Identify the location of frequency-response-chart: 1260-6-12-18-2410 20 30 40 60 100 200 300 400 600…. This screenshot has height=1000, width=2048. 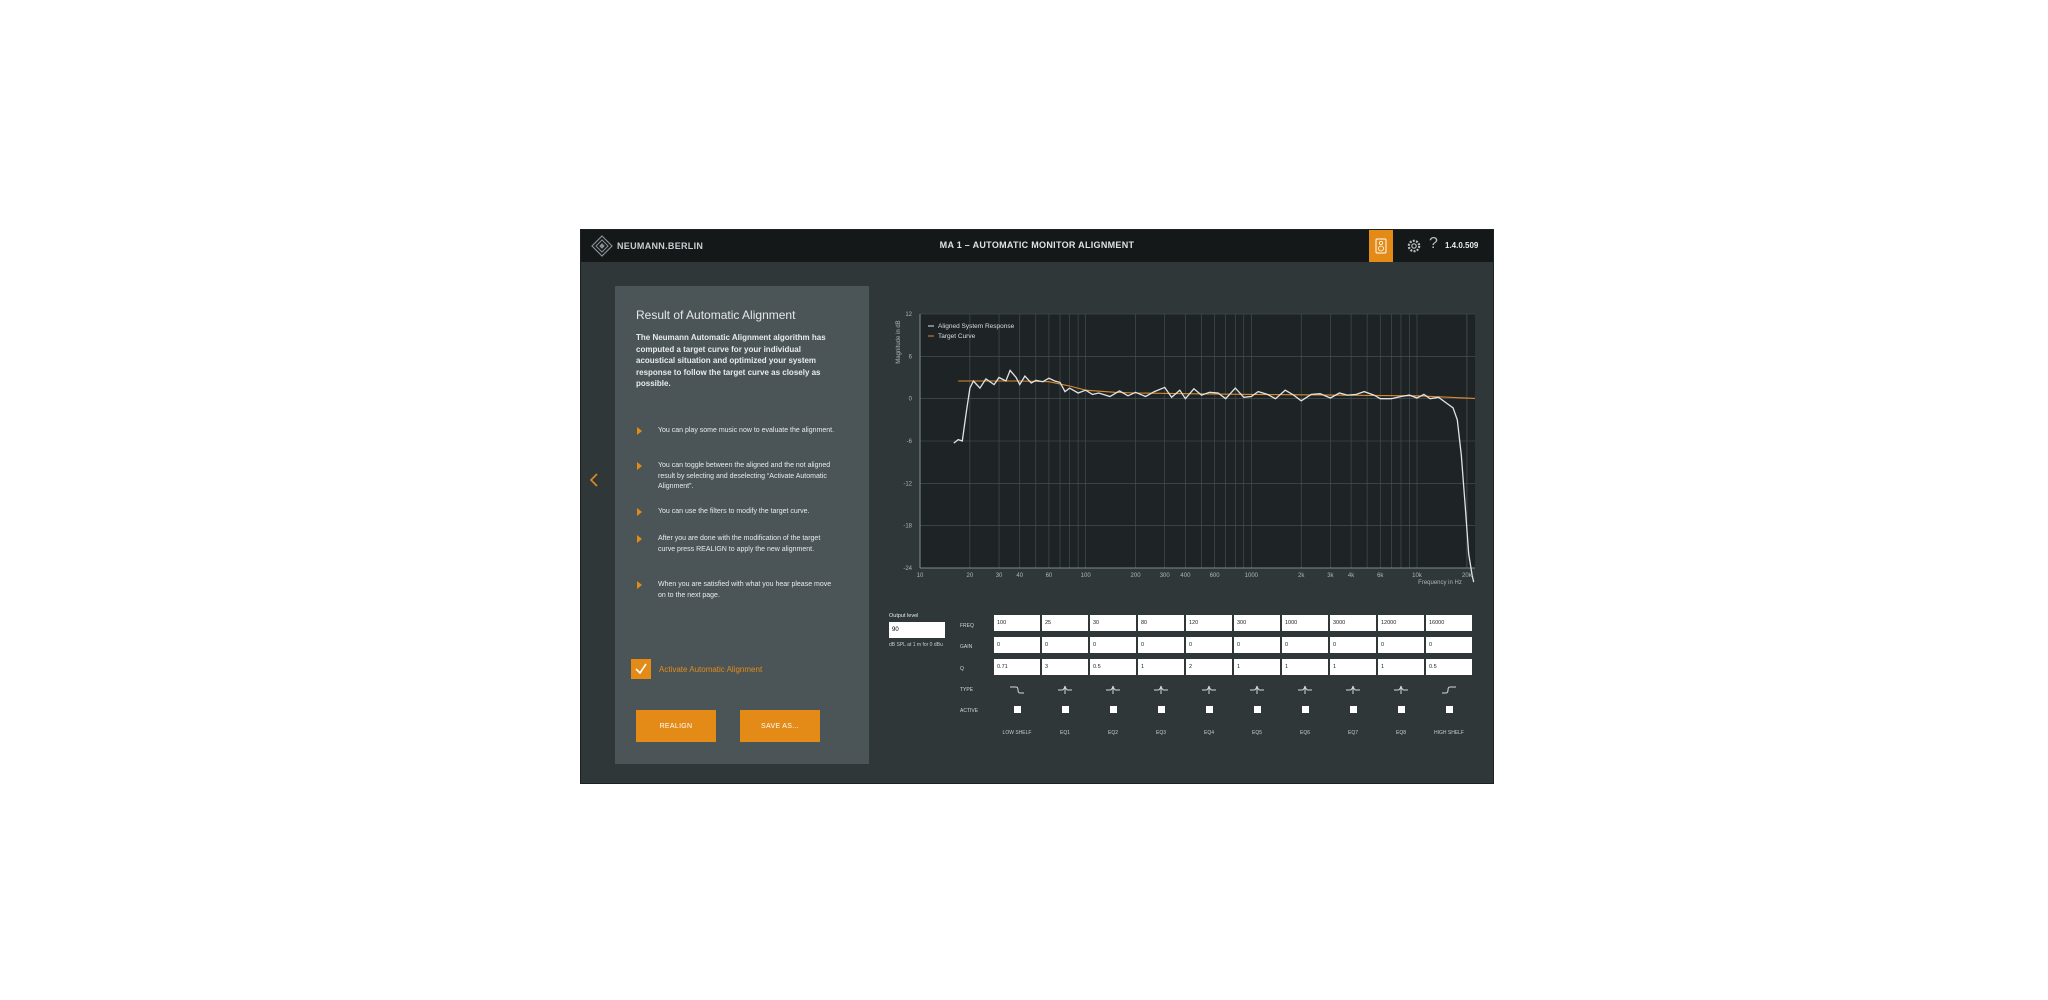
(1185, 449).